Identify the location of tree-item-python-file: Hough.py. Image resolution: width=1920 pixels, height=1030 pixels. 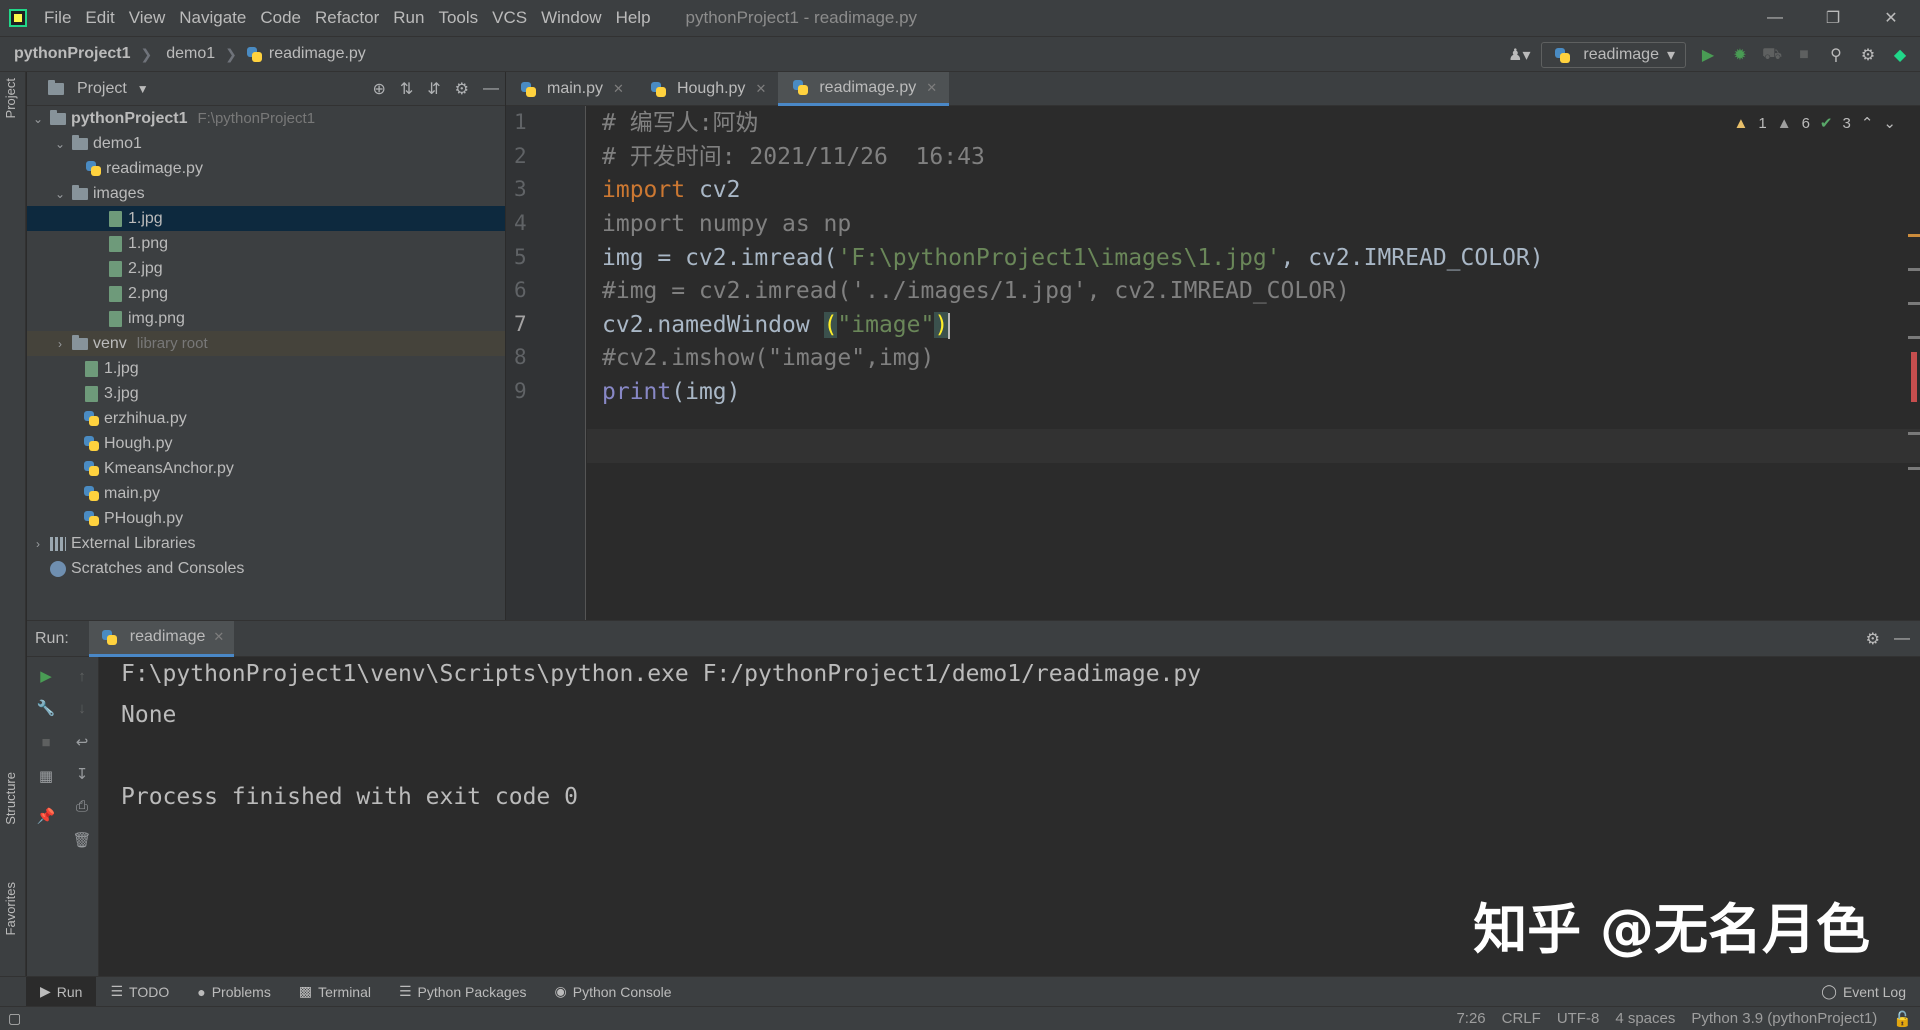
(266, 443).